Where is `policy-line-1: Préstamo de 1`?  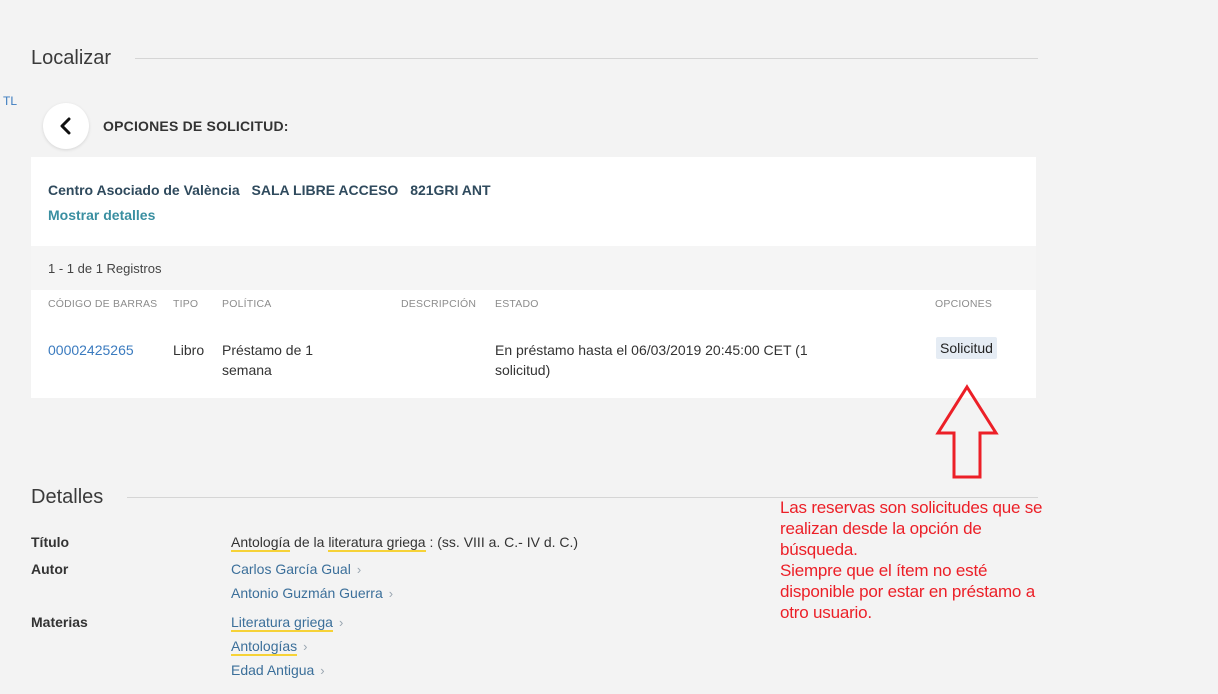
policy-line-1: Préstamo de 1 is located at coordinates (268, 350).